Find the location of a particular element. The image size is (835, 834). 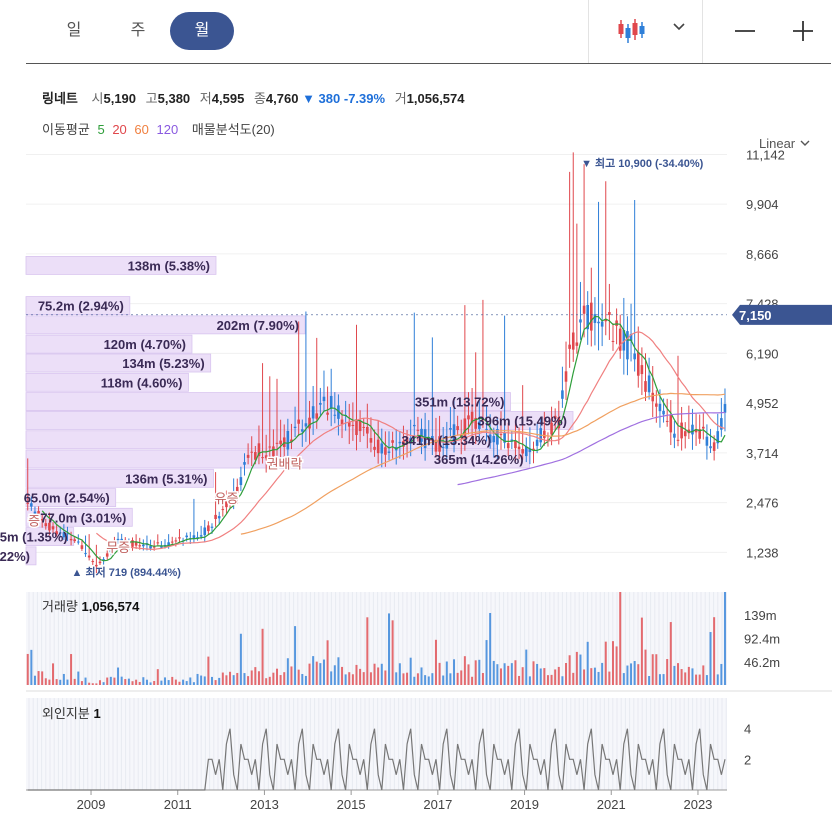

x-tick-label: 2011 is located at coordinates (178, 804).